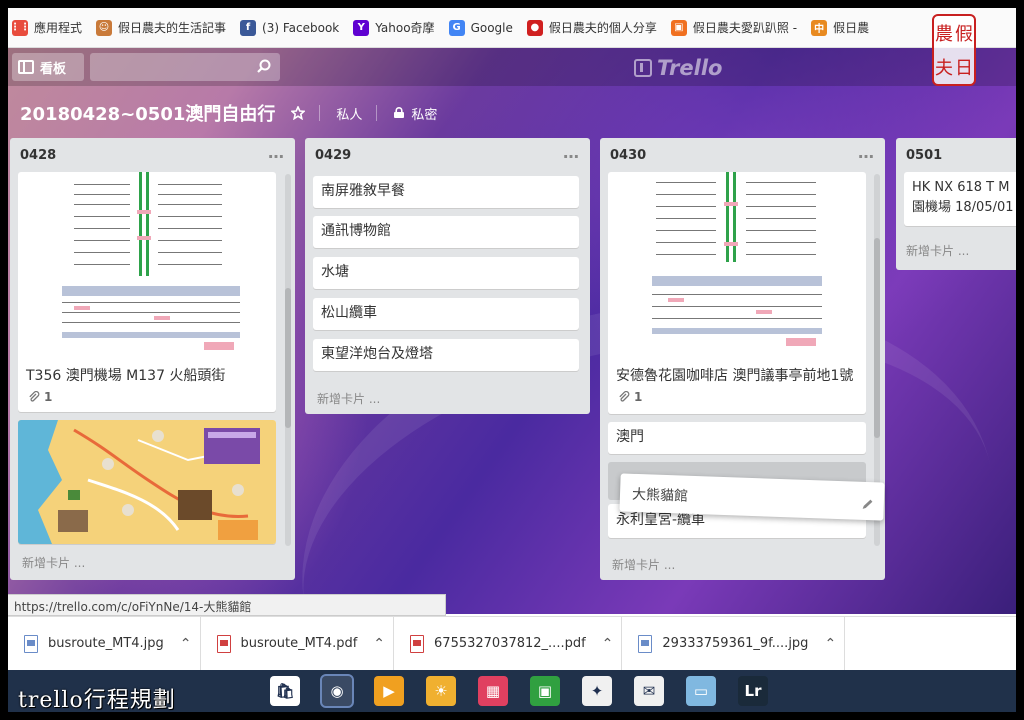  I want to click on star-button, so click(298, 113).